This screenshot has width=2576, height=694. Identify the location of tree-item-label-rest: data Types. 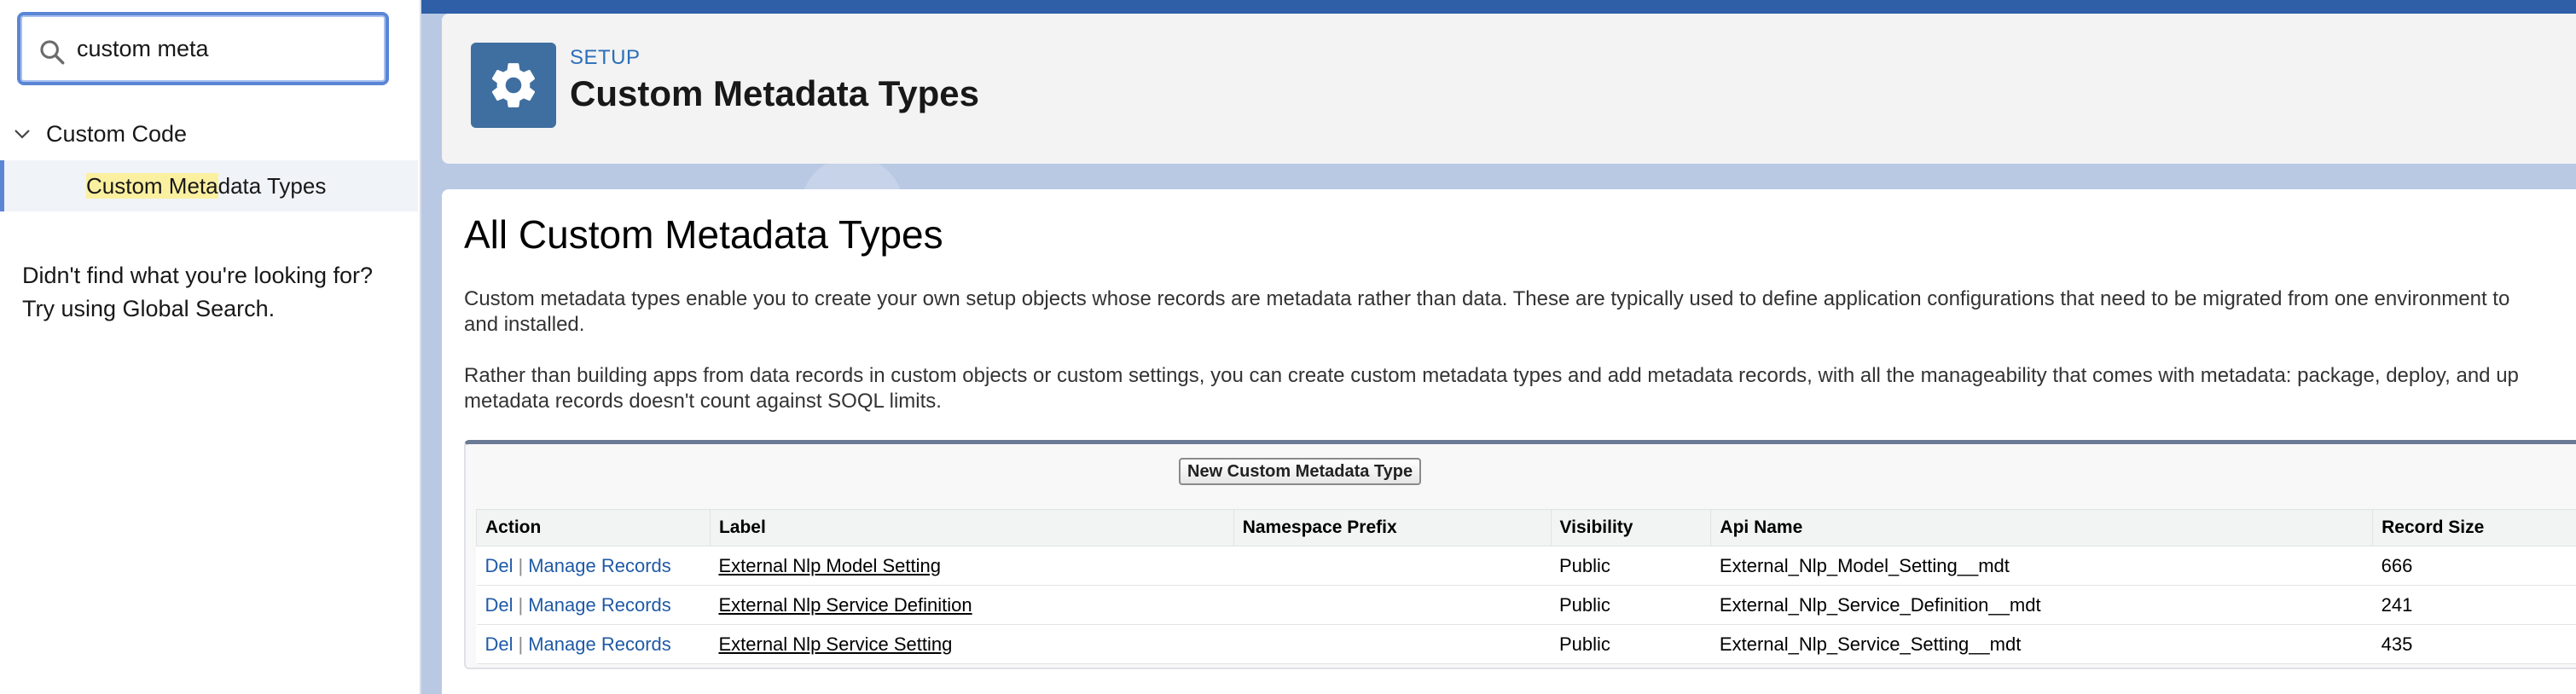
(272, 185).